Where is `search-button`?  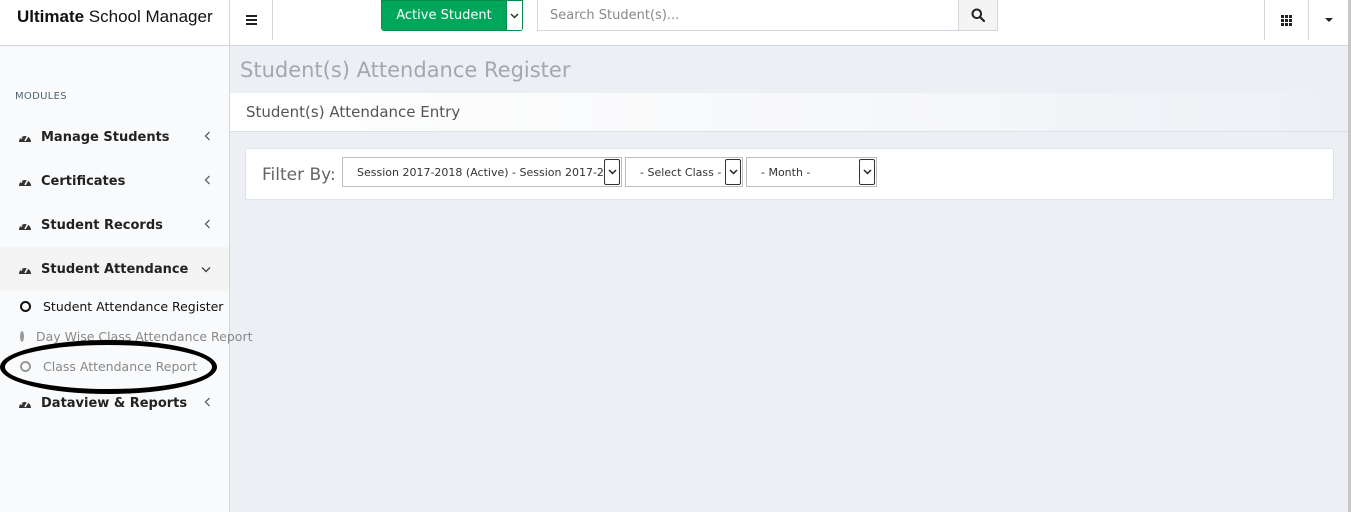
search-button is located at coordinates (977, 15).